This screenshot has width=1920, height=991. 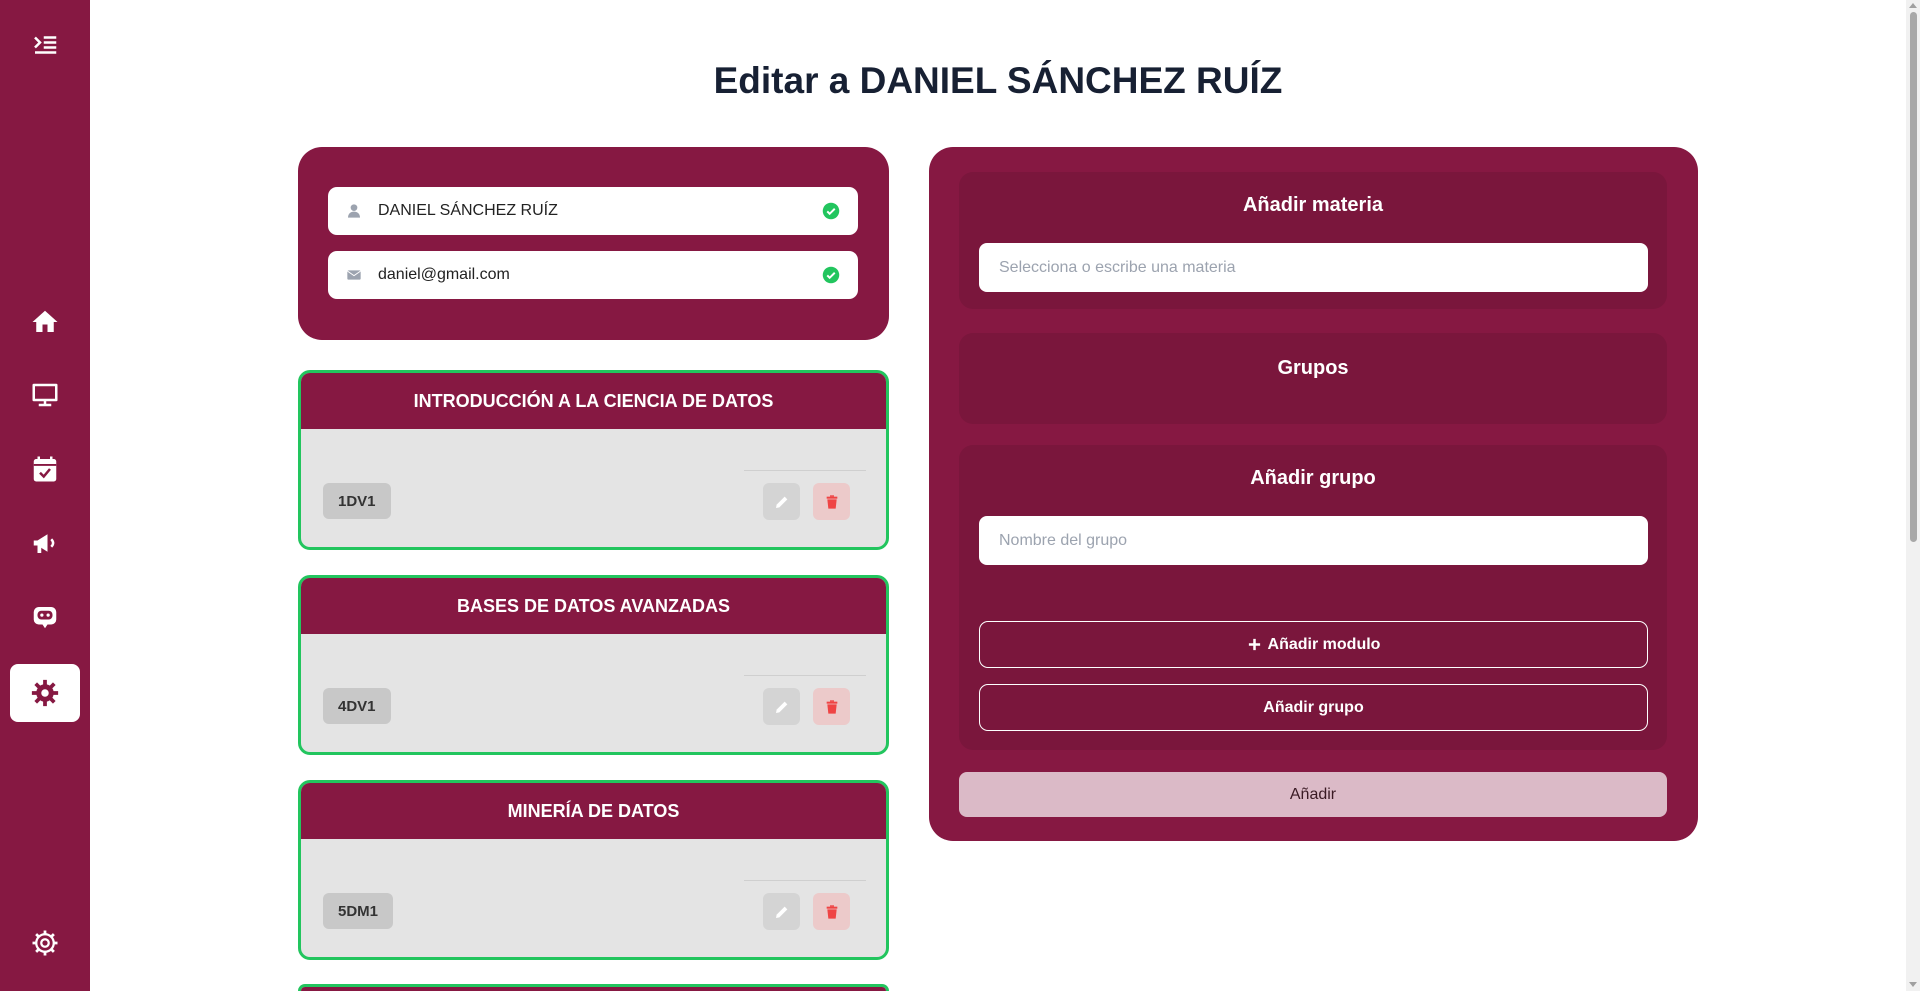 What do you see at coordinates (593, 211) in the screenshot?
I see `name-field: DANIEL SÁNCHEZ RUÍZ` at bounding box center [593, 211].